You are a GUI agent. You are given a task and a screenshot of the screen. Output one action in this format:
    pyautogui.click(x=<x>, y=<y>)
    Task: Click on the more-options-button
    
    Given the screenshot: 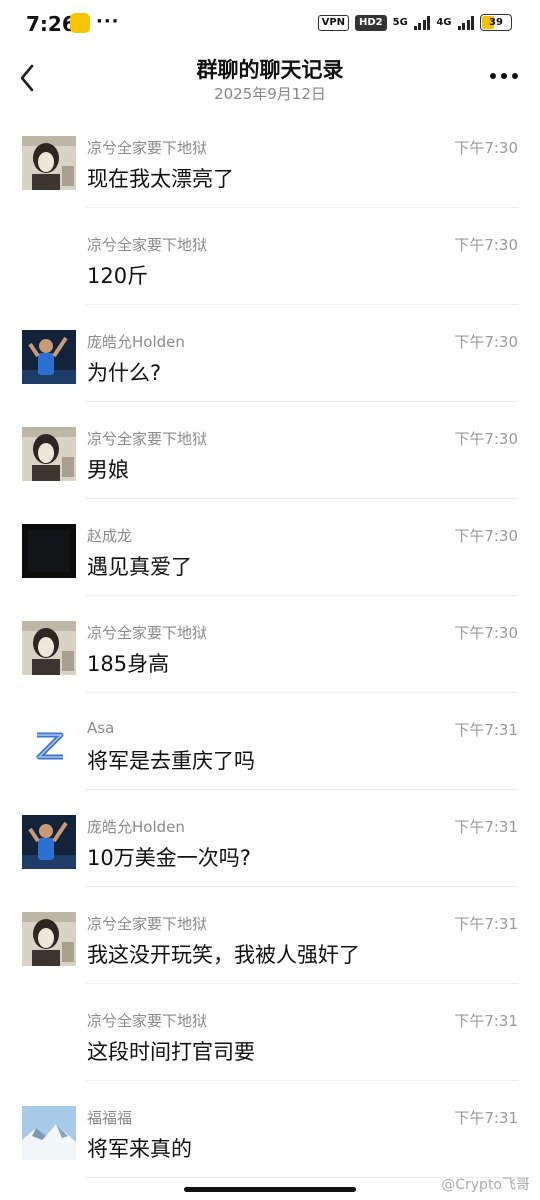 What is the action you would take?
    pyautogui.click(x=504, y=76)
    